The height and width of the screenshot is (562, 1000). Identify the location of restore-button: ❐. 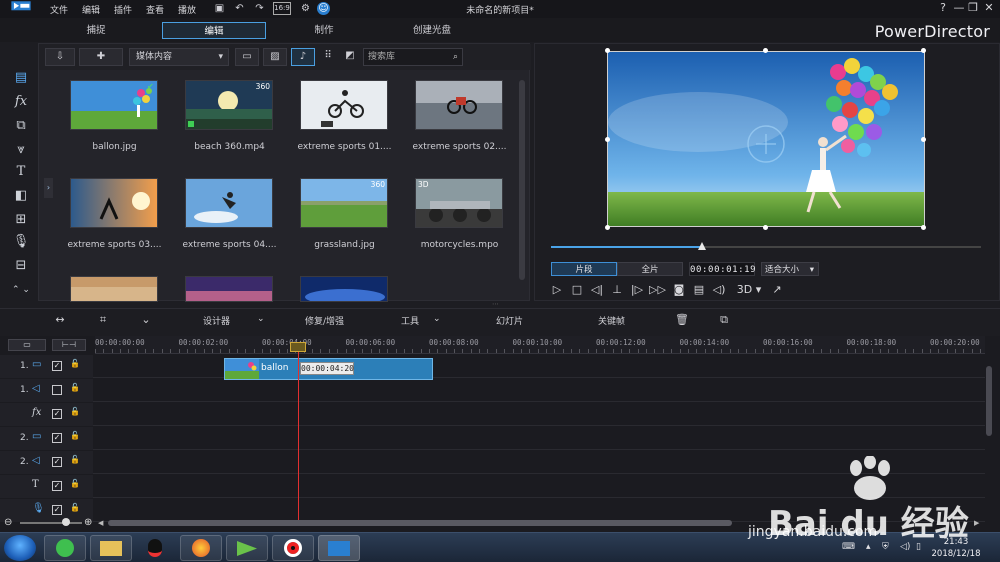
(973, 8).